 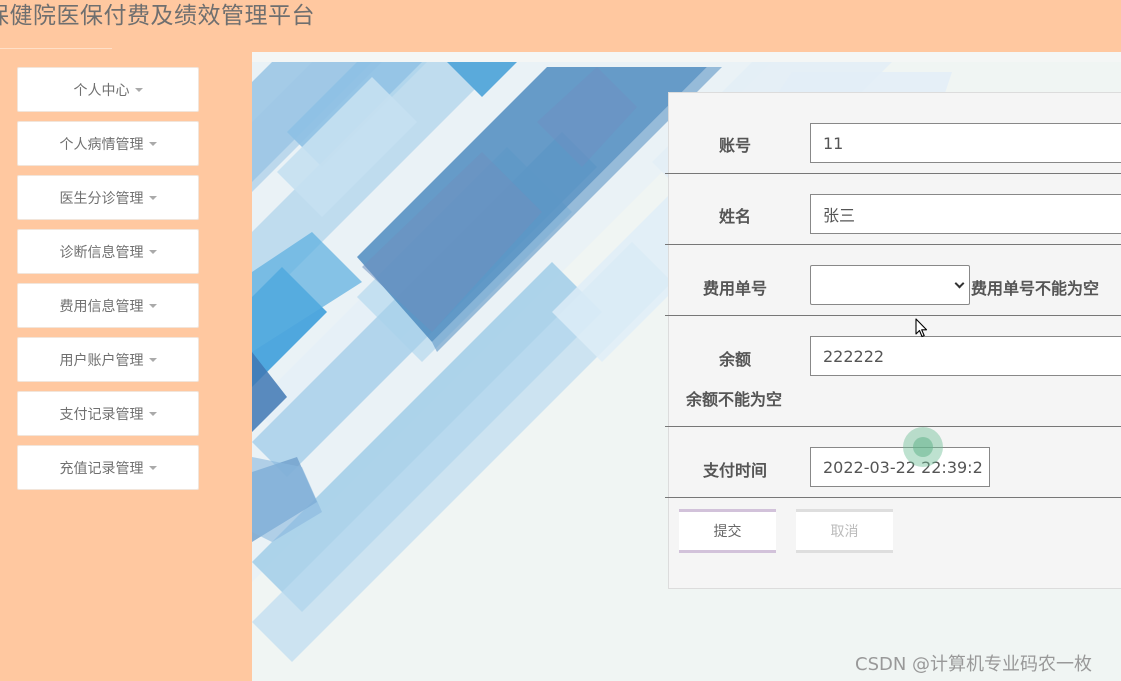 I want to click on click-indicator-core, so click(x=923, y=447).